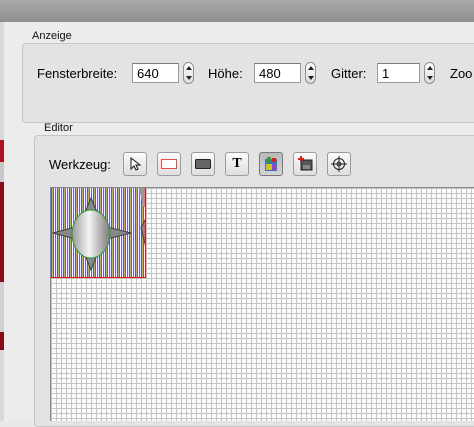  I want to click on gitter-label: Gitter:, so click(349, 73).